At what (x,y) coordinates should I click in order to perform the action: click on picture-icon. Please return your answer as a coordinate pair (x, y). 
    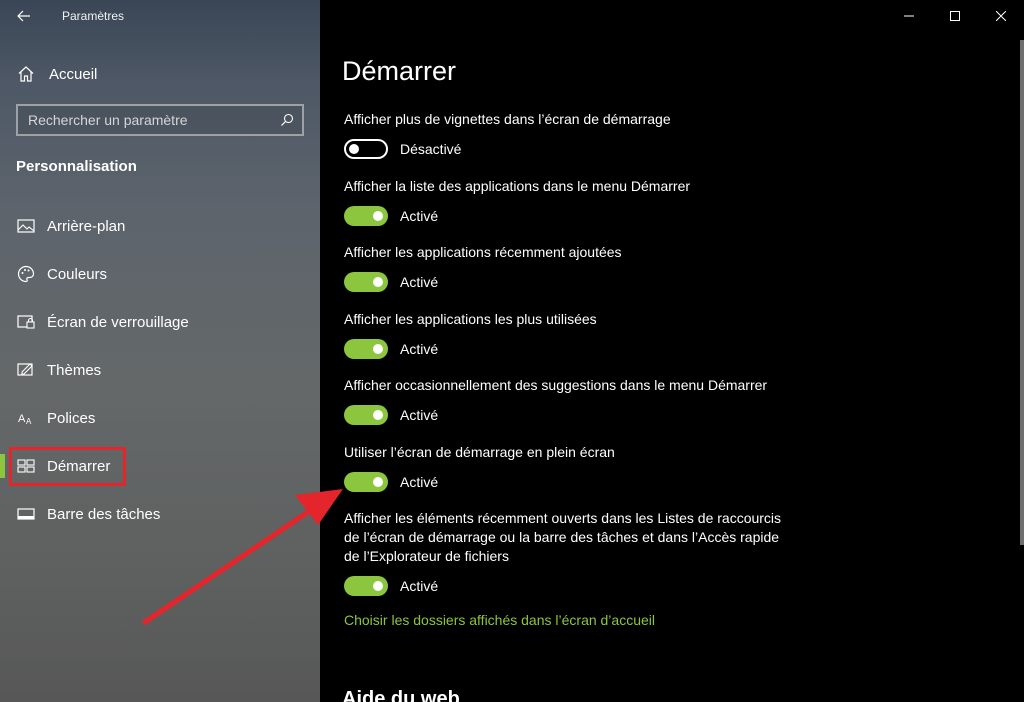
    Looking at the image, I should click on (26, 226).